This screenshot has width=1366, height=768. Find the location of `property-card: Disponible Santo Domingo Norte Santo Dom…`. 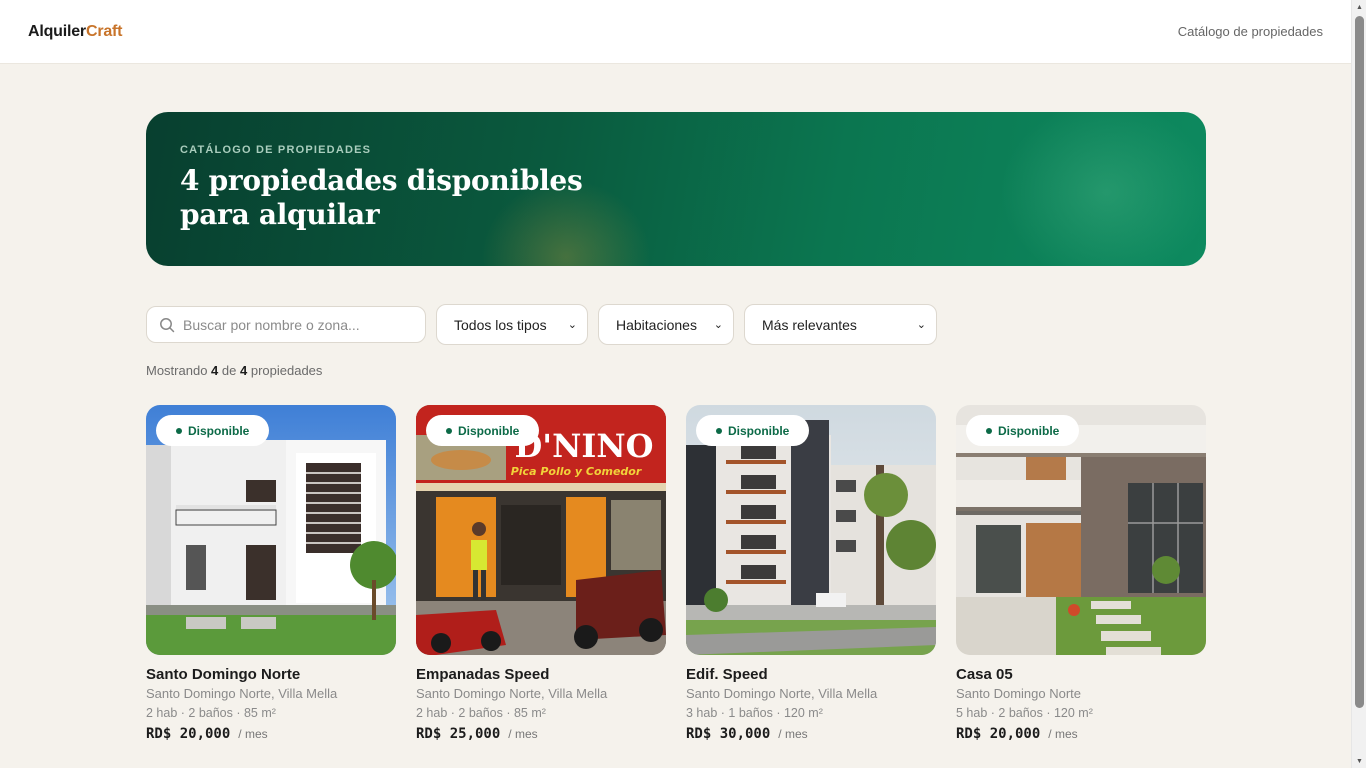

property-card: Disponible Santo Domingo Norte Santo Dom… is located at coordinates (271, 573).